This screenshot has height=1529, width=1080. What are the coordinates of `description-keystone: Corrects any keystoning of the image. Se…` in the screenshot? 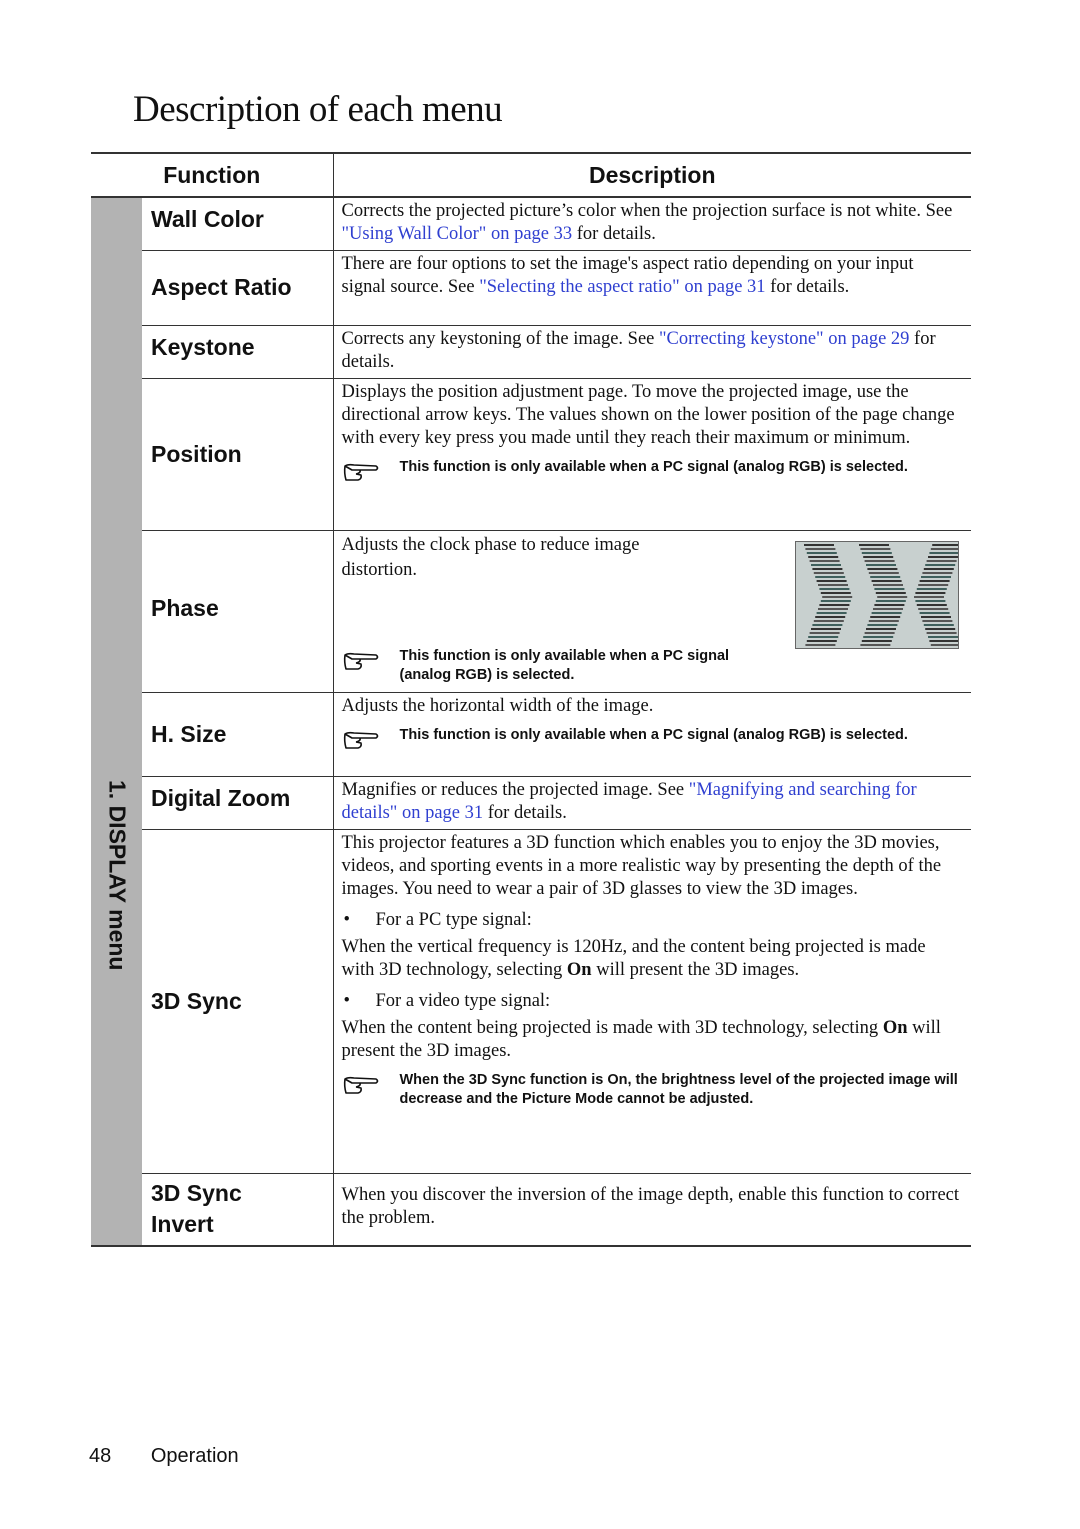 It's located at (652, 352).